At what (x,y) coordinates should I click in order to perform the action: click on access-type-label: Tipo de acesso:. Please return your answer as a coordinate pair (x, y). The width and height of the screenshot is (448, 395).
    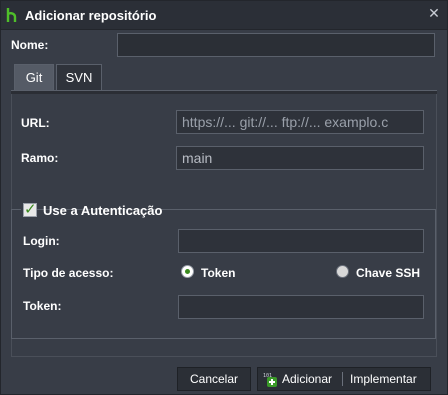
    Looking at the image, I should click on (68, 273).